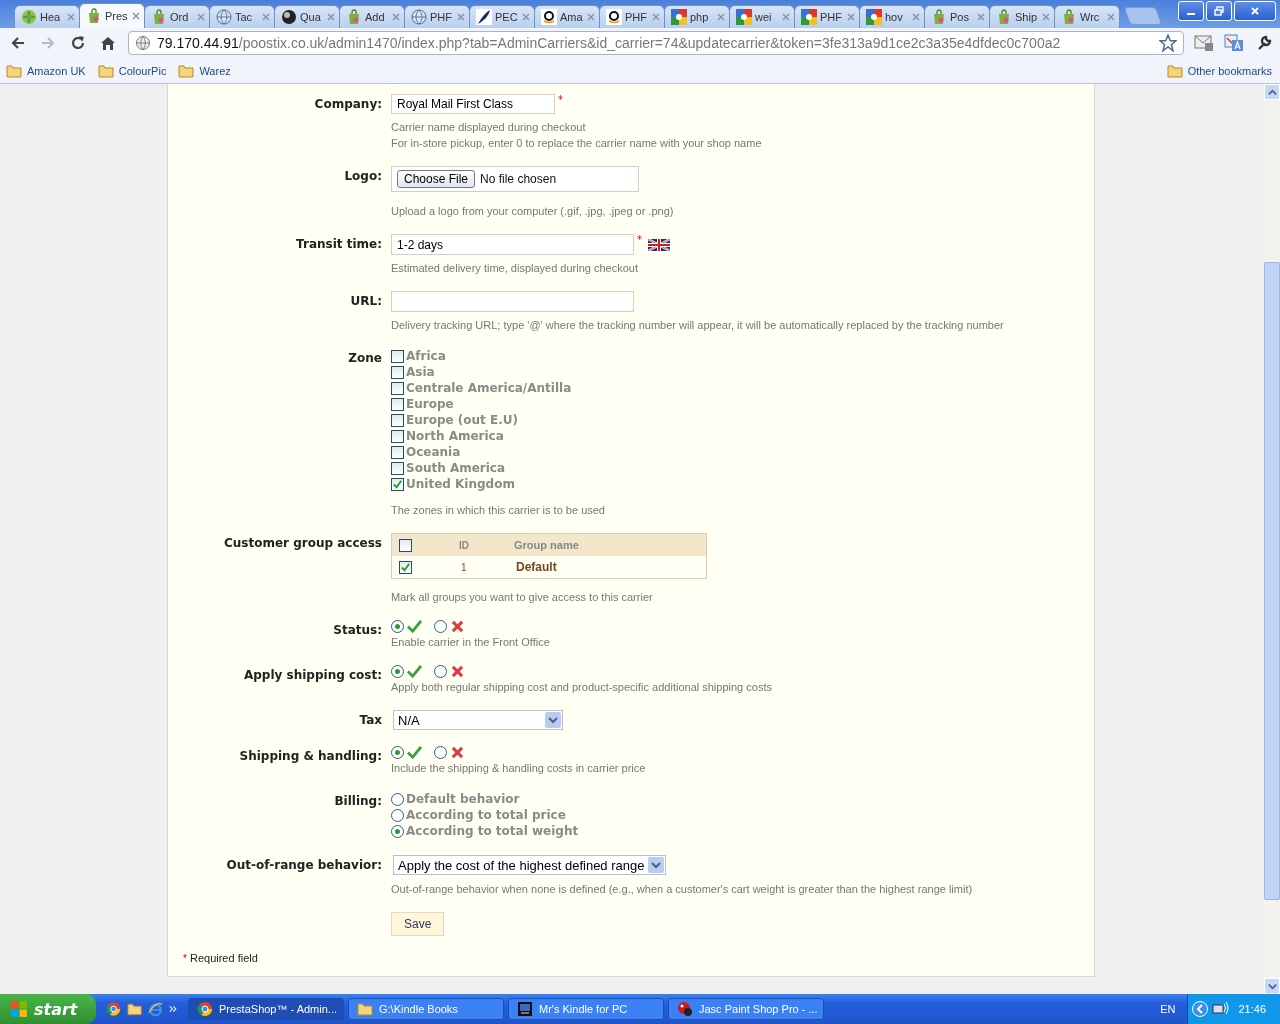 The image size is (1280, 1024). What do you see at coordinates (242, 16) in the screenshot?
I see `browser-tab: Tac` at bounding box center [242, 16].